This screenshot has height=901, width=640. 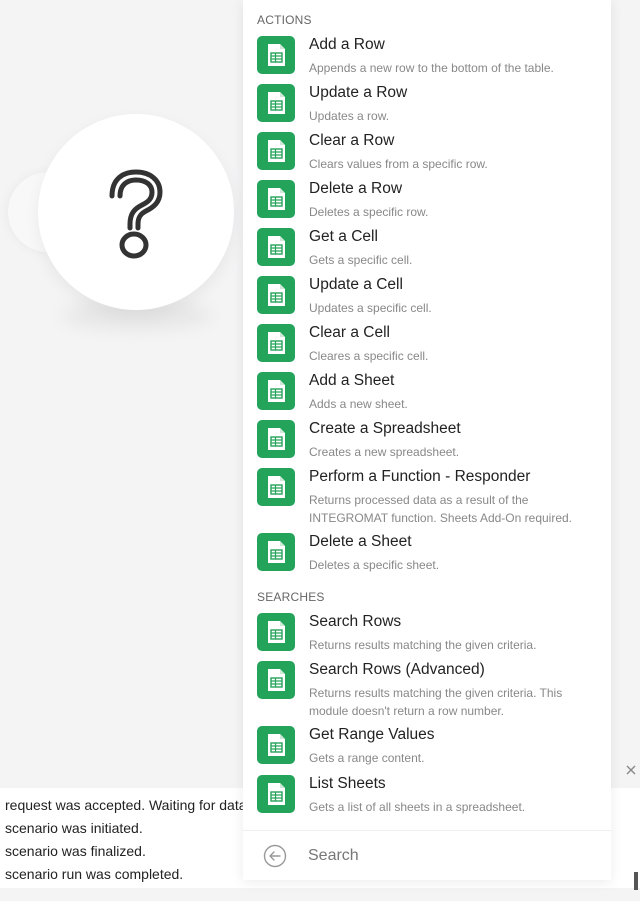 What do you see at coordinates (75, 851) in the screenshot?
I see `log-line: scenario was finalized.` at bounding box center [75, 851].